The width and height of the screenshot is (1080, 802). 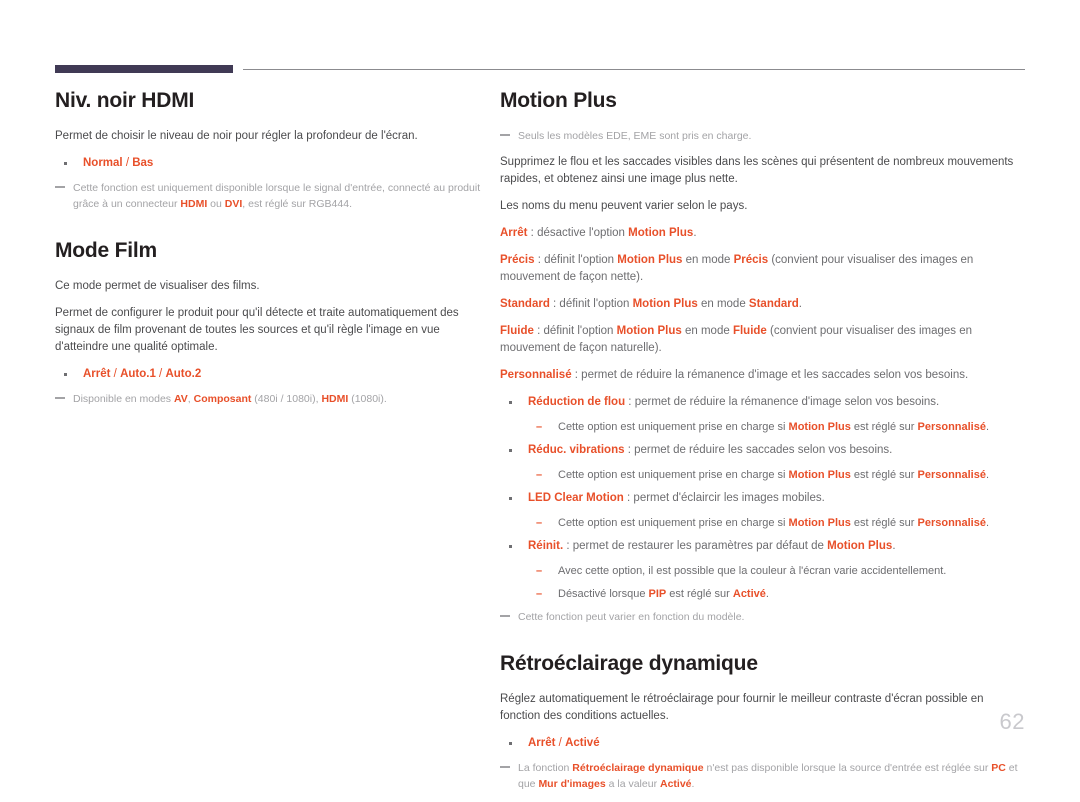 I want to click on sub-item-text: : permet d'éclaircir les images mobiles., so click(x=724, y=498).